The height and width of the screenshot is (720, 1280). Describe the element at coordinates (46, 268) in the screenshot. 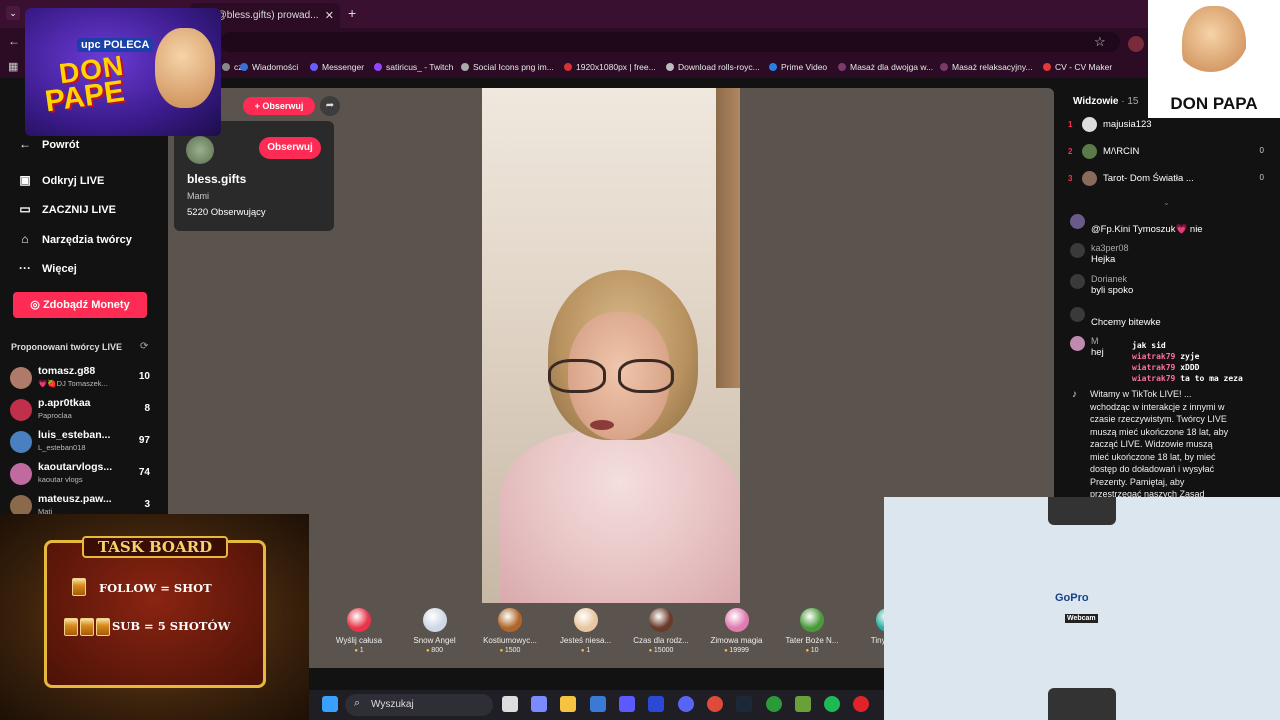

I see `sidebar-item-more: ··· Więcej` at that location.